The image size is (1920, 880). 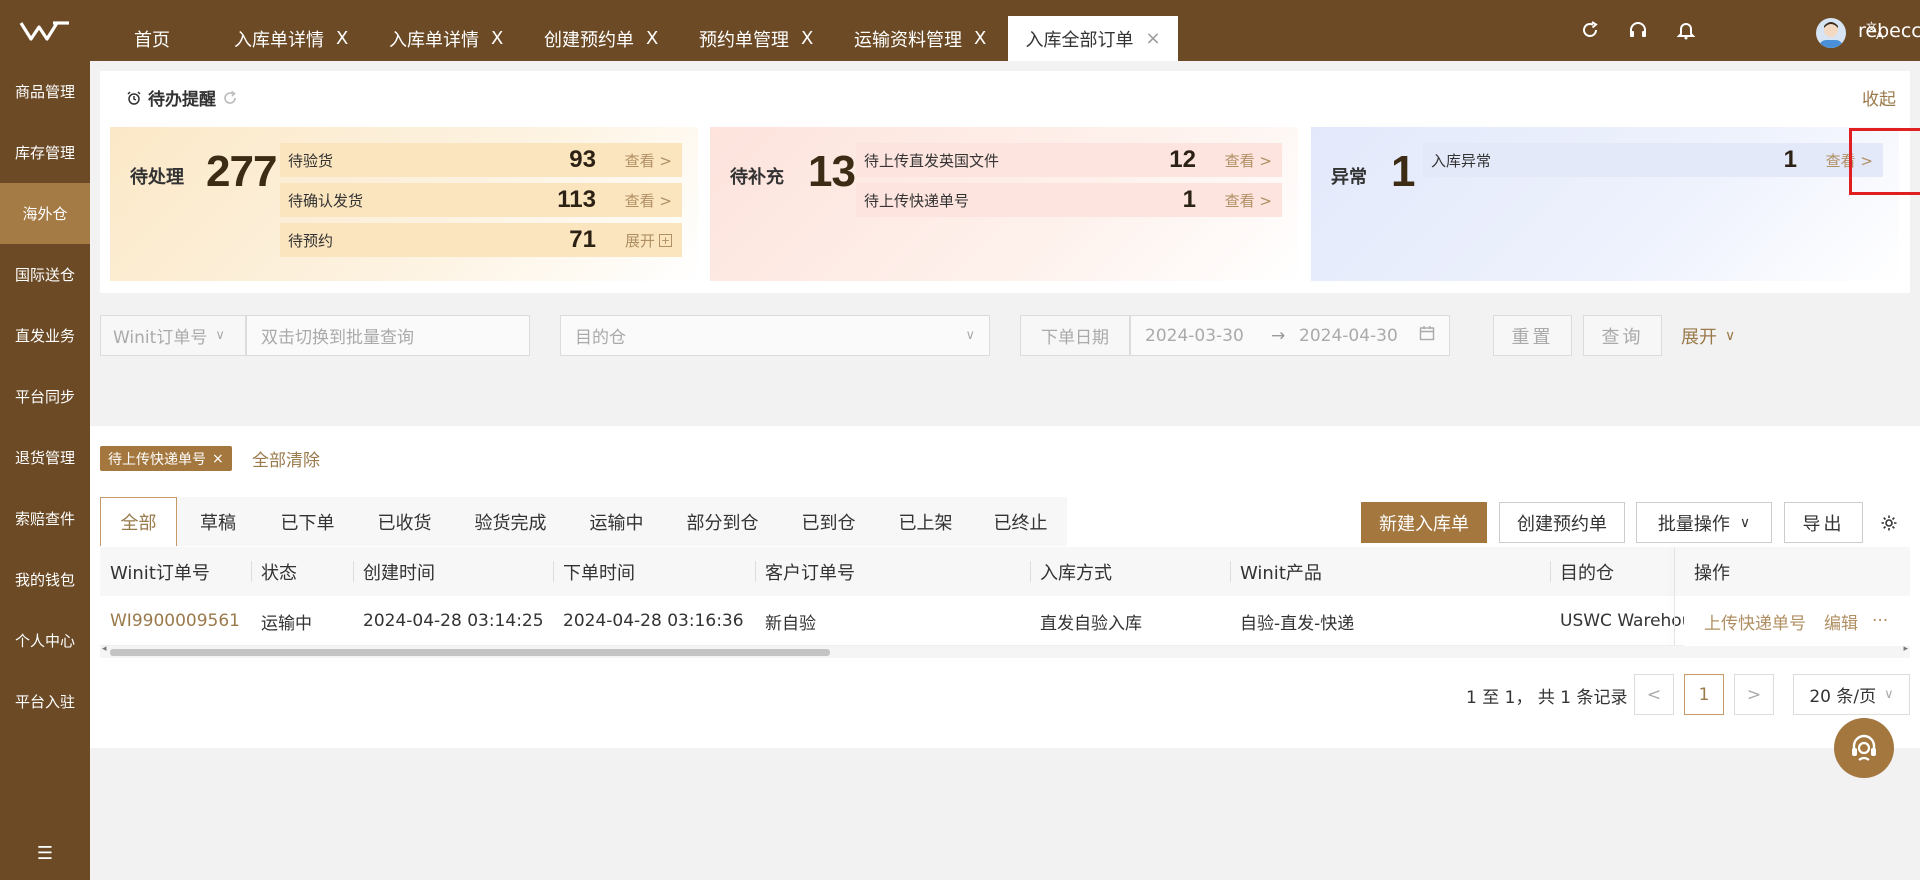 I want to click on row-label: 入库异常, so click(x=1461, y=160).